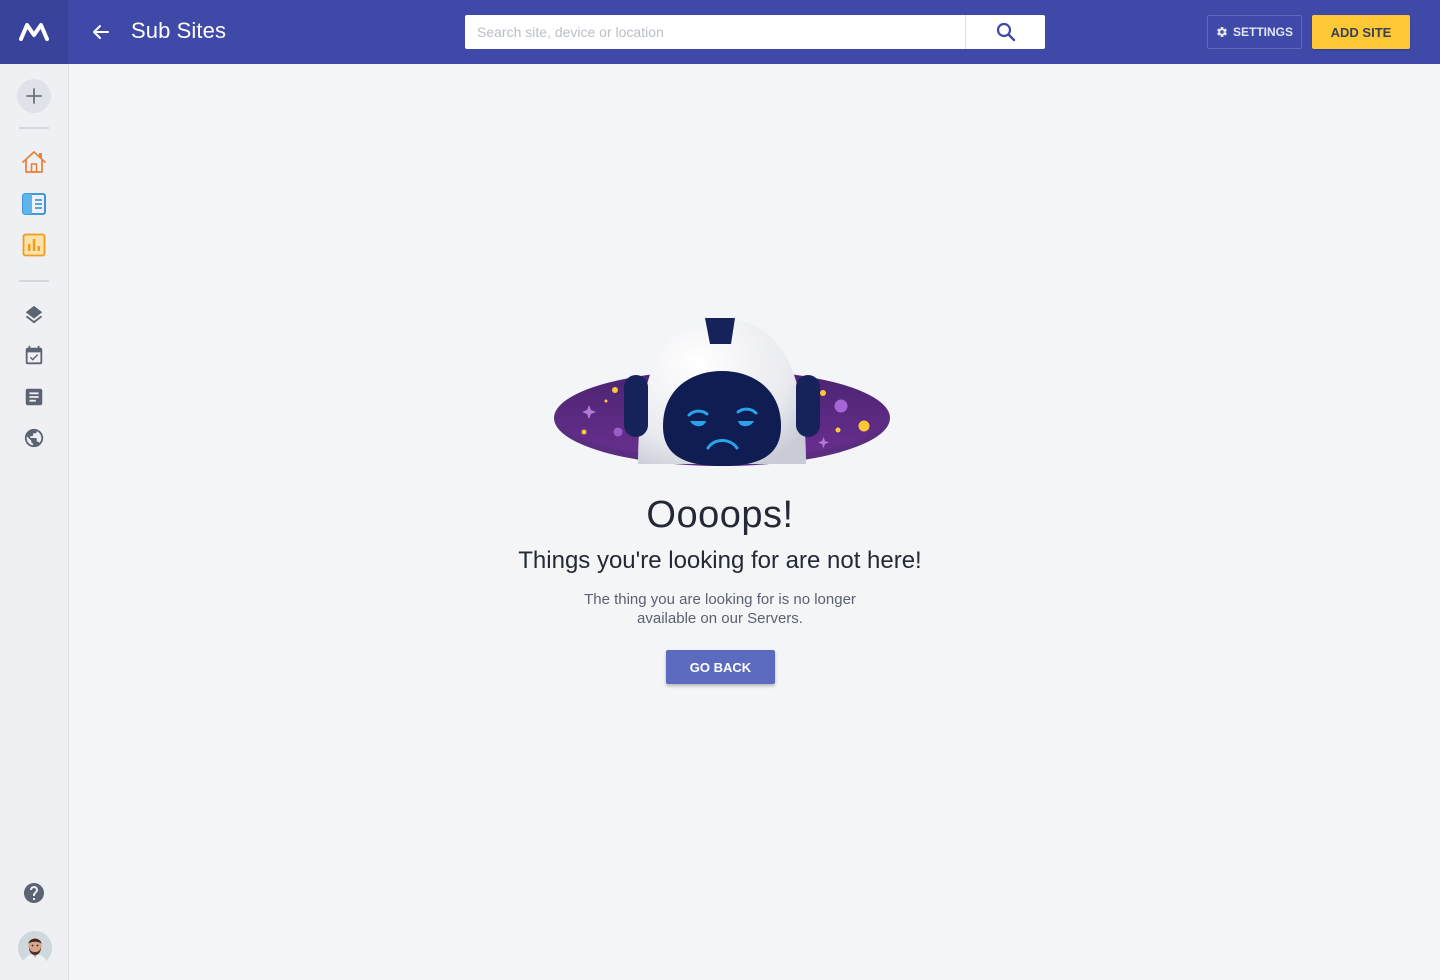 The image size is (1440, 980). I want to click on layers-icon, so click(34, 314).